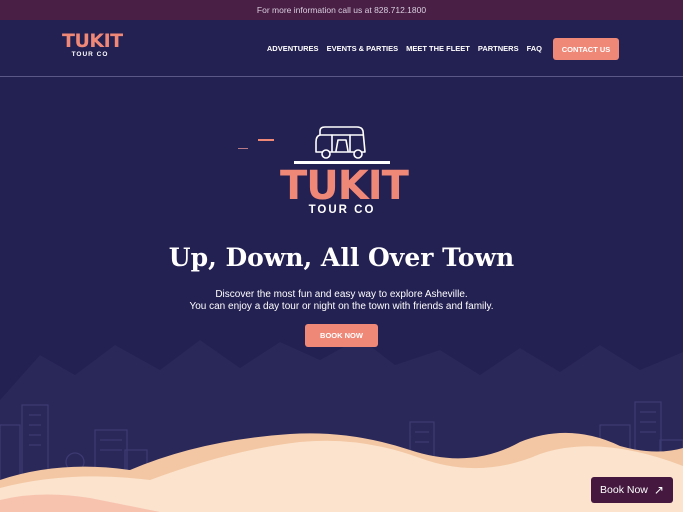 The image size is (683, 512). I want to click on nav-adventures: ADVENTURES, so click(293, 49).